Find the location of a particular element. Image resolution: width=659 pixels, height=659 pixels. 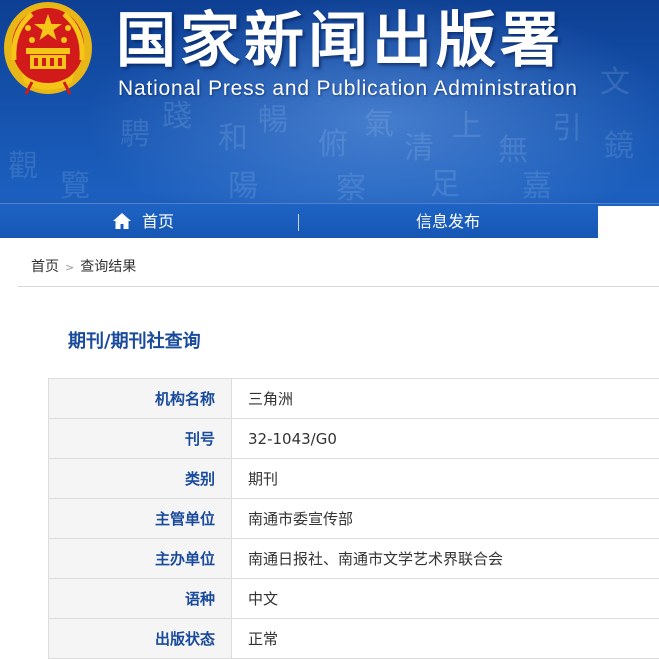

table-row: 刊号 32-1043/G0 is located at coordinates (354, 439).